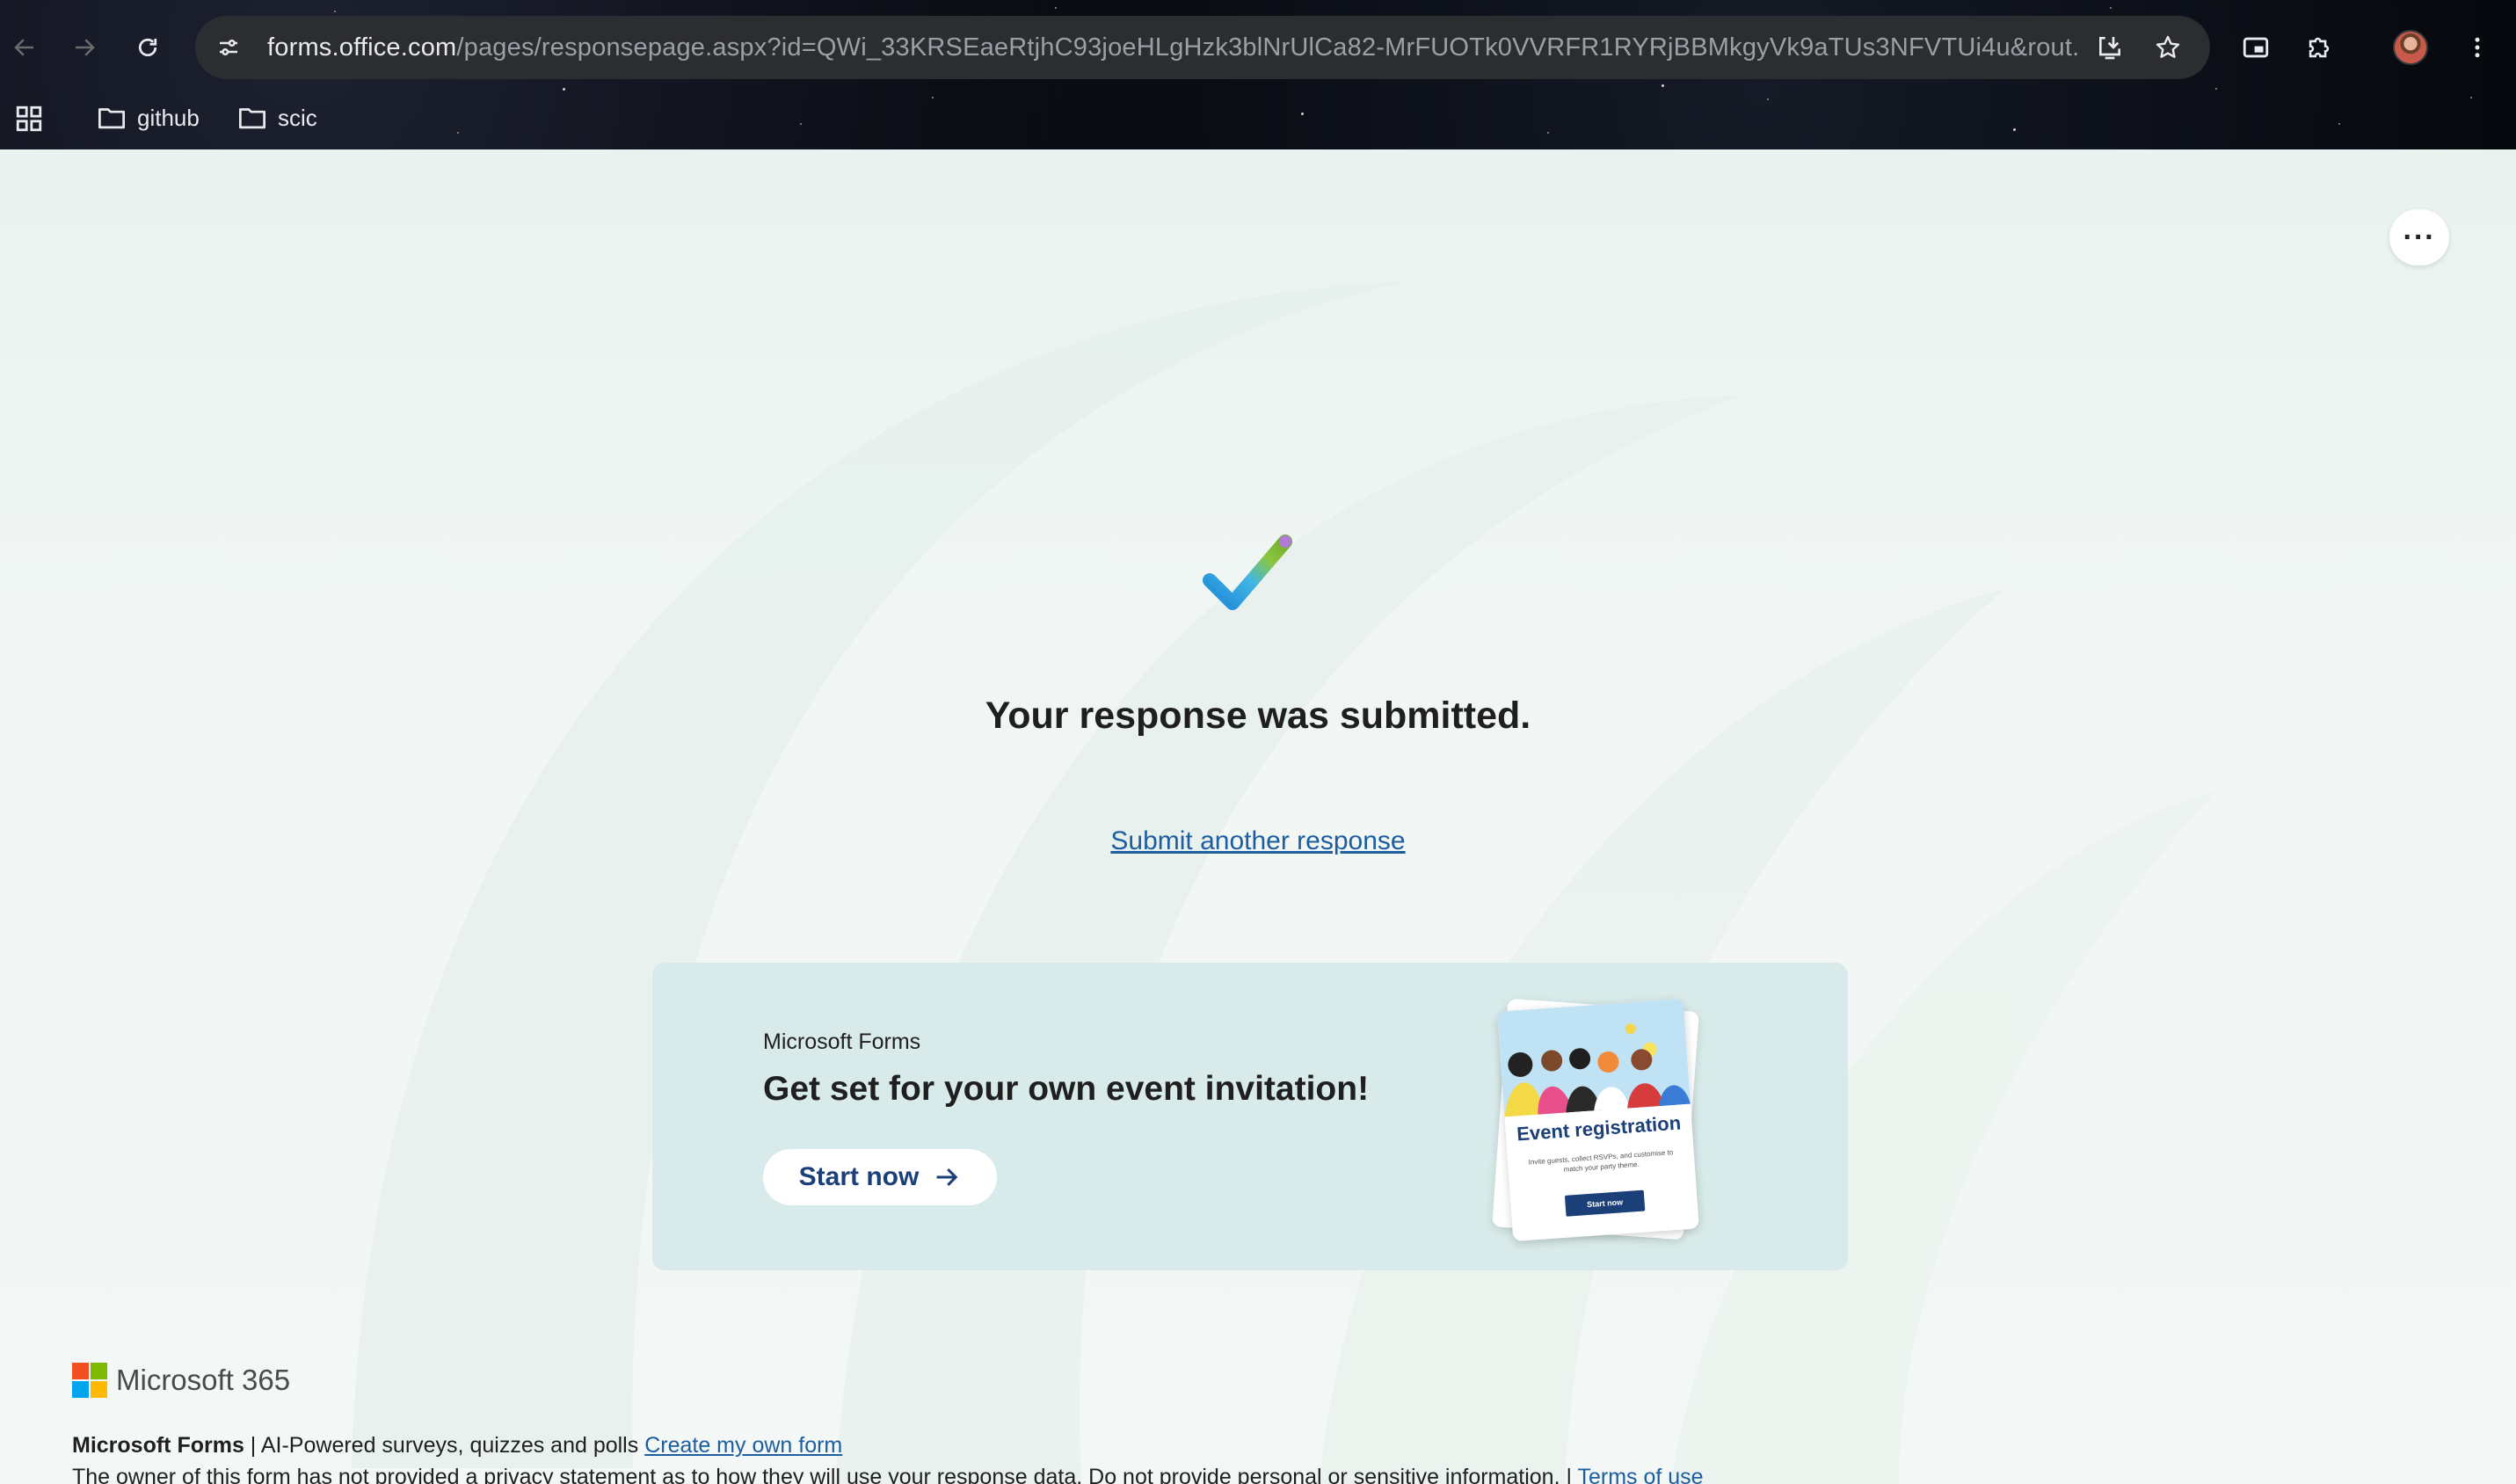  I want to click on profile-avatar, so click(2410, 47).